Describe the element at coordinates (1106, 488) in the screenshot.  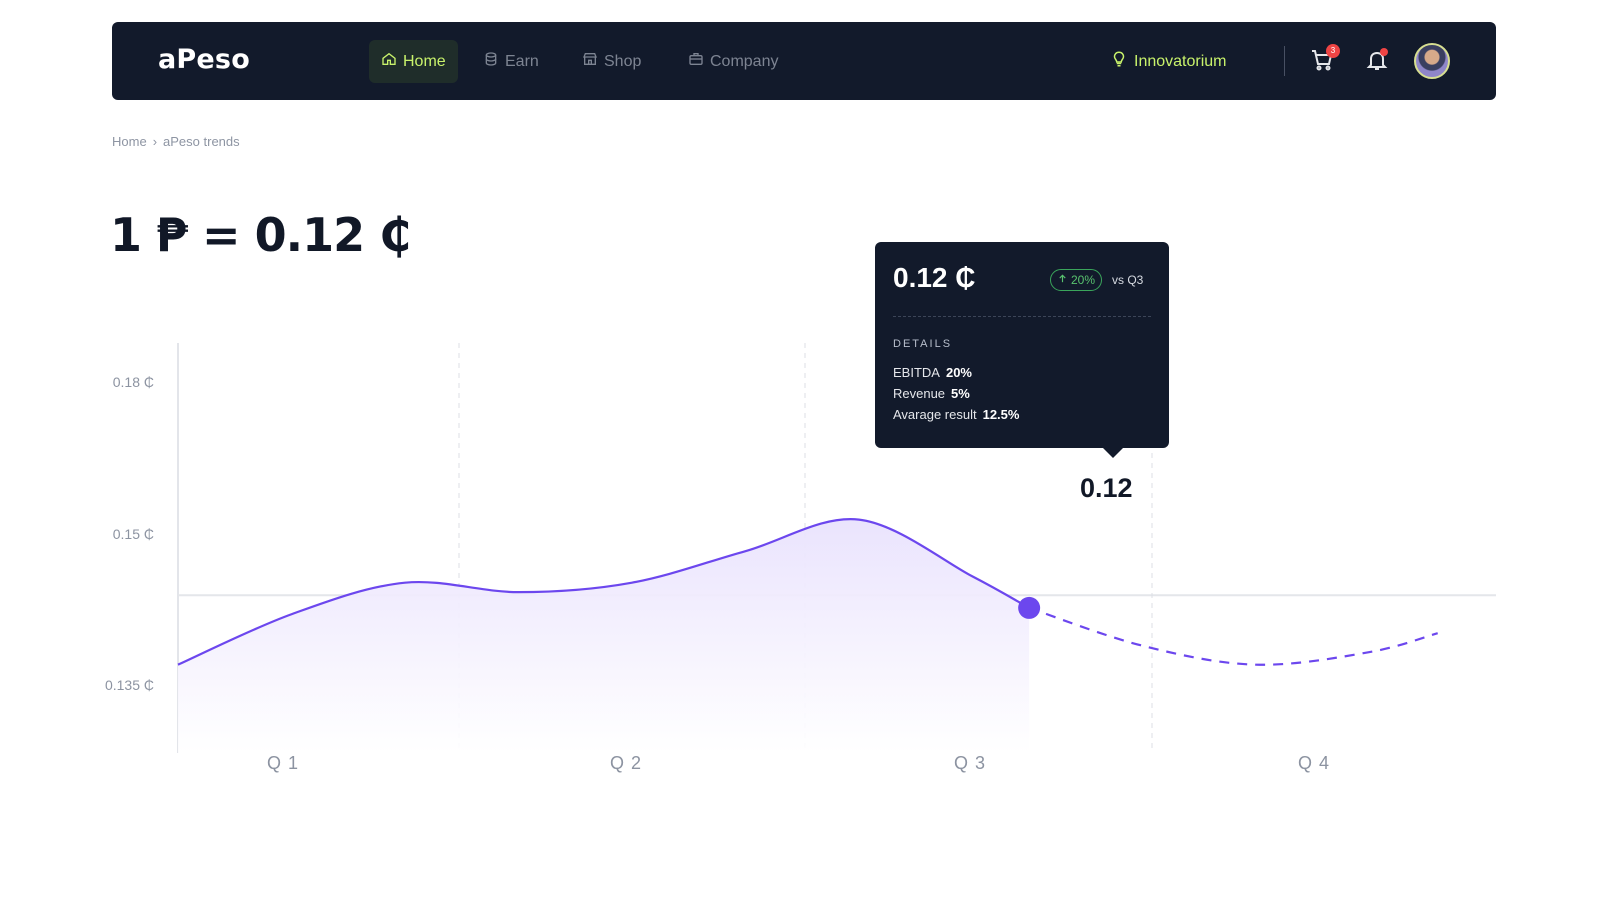
I see `highlight-value-label: 0.12` at that location.